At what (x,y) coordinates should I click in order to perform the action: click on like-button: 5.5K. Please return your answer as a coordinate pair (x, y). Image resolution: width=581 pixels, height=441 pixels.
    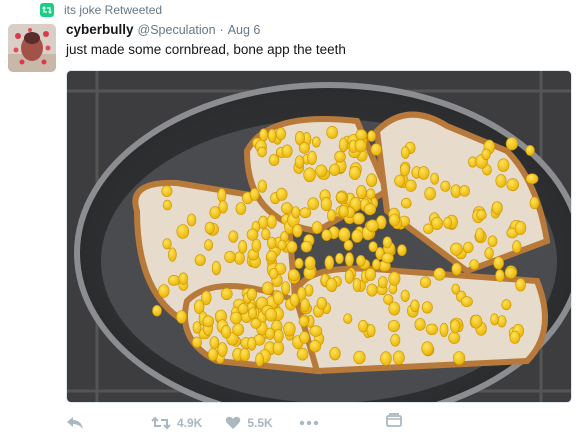
    Looking at the image, I should click on (249, 423).